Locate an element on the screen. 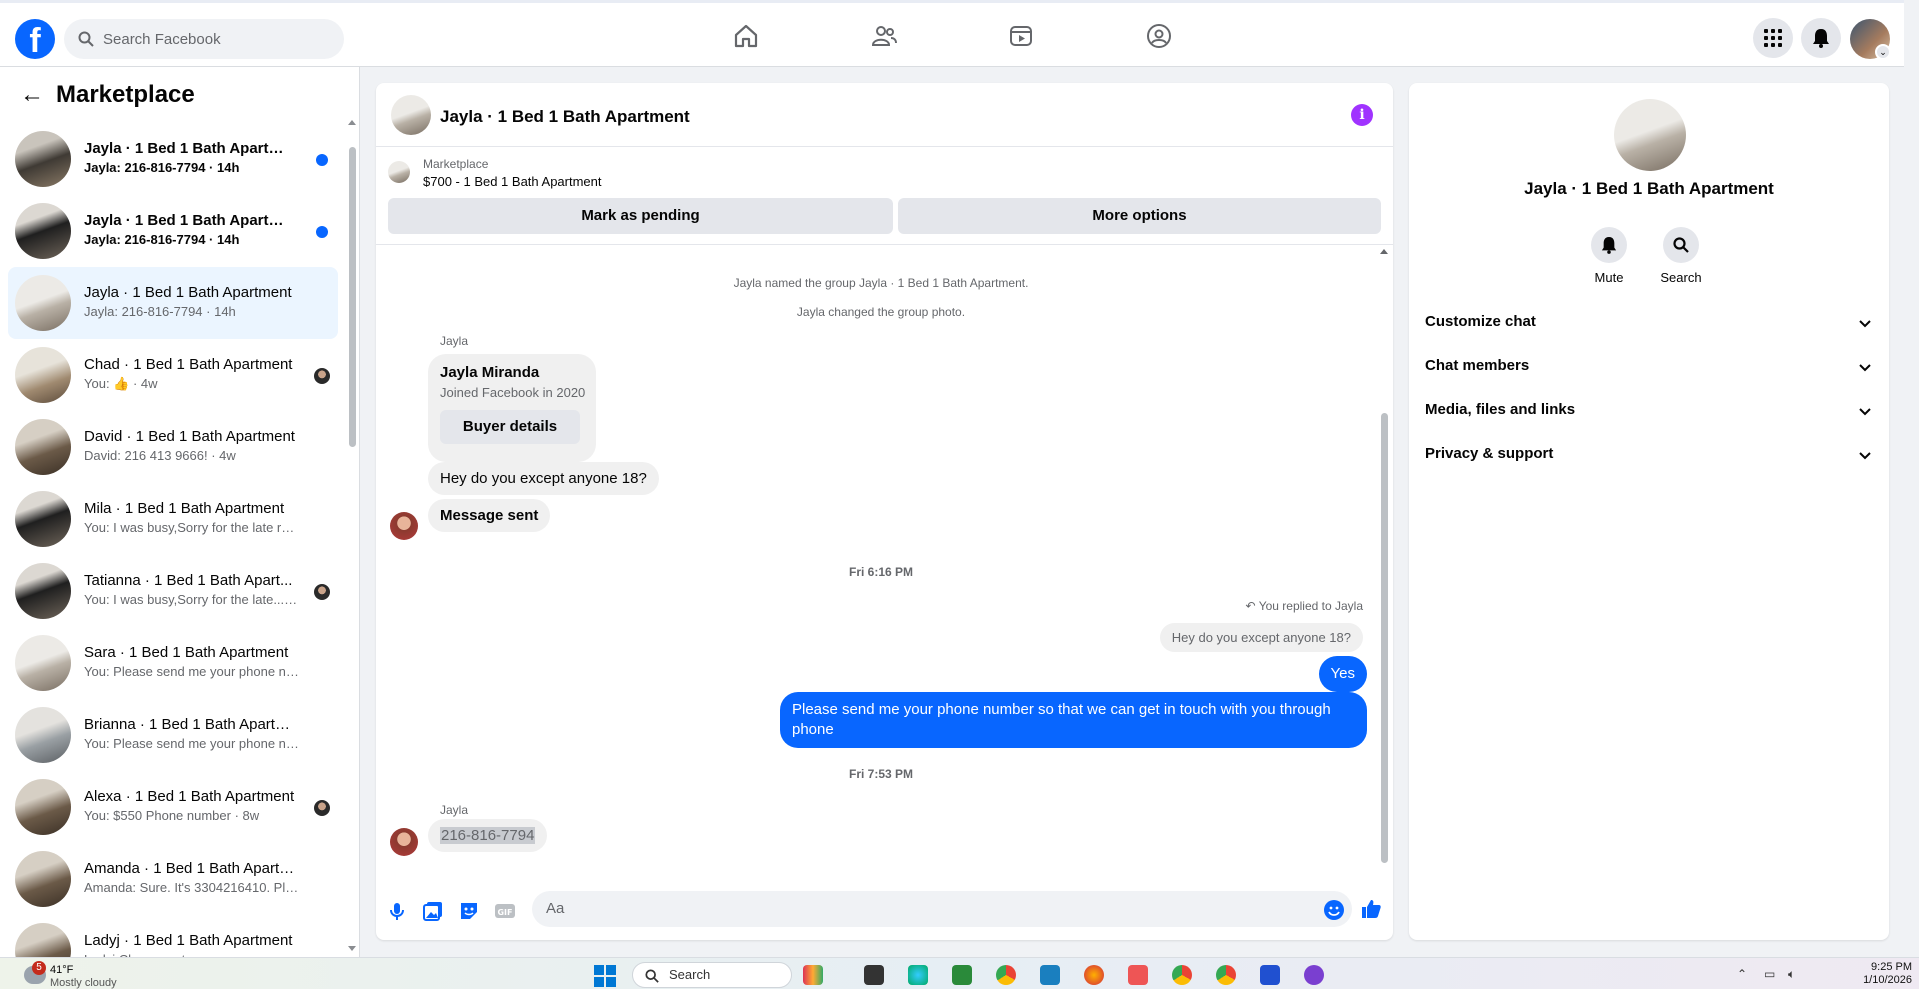 Image resolution: width=1919 pixels, height=989 pixels. buyer-joined: Joined Facebook in 2020 is located at coordinates (513, 392).